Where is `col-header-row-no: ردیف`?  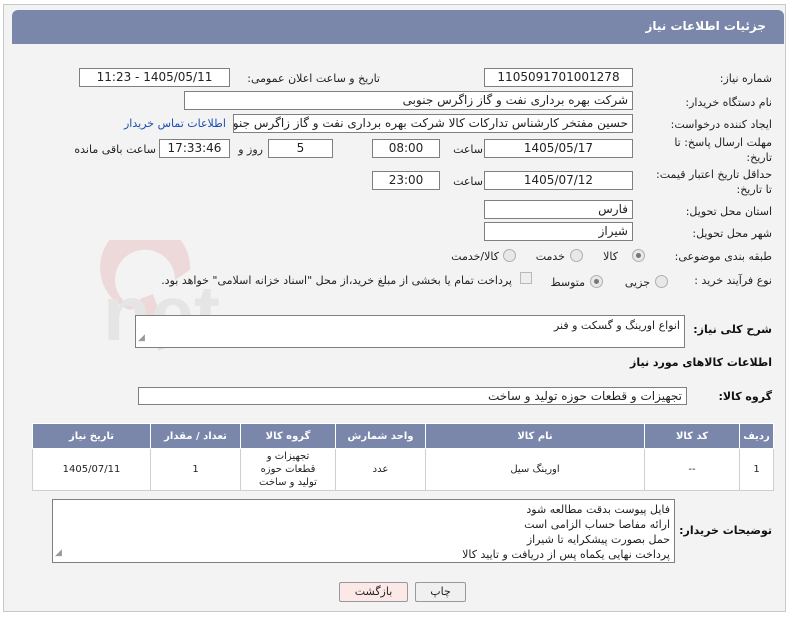
col-header-row-no: ردیف is located at coordinates (756, 436).